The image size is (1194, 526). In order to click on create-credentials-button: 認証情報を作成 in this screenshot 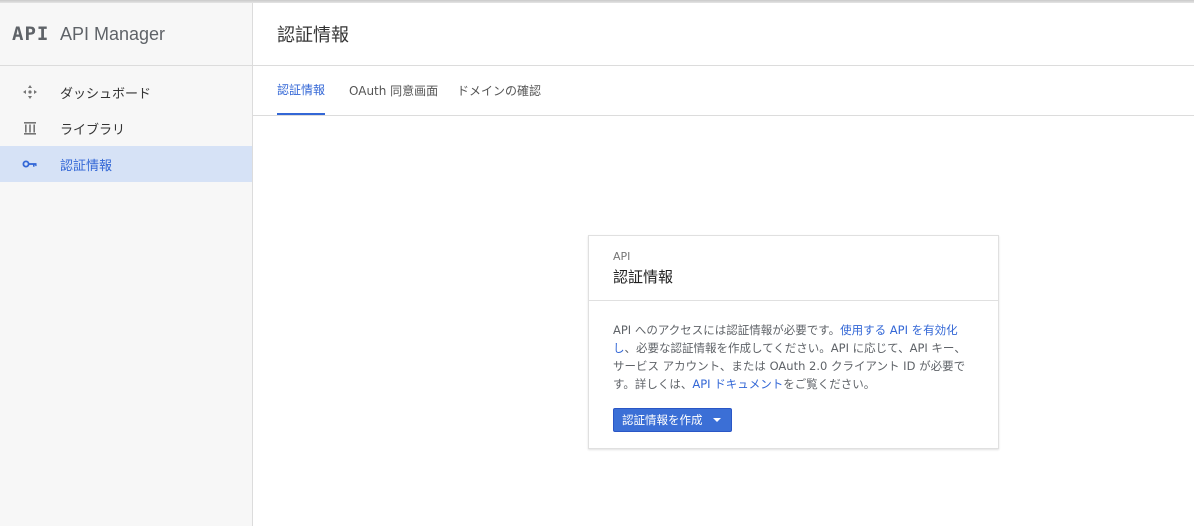, I will do `click(672, 420)`.